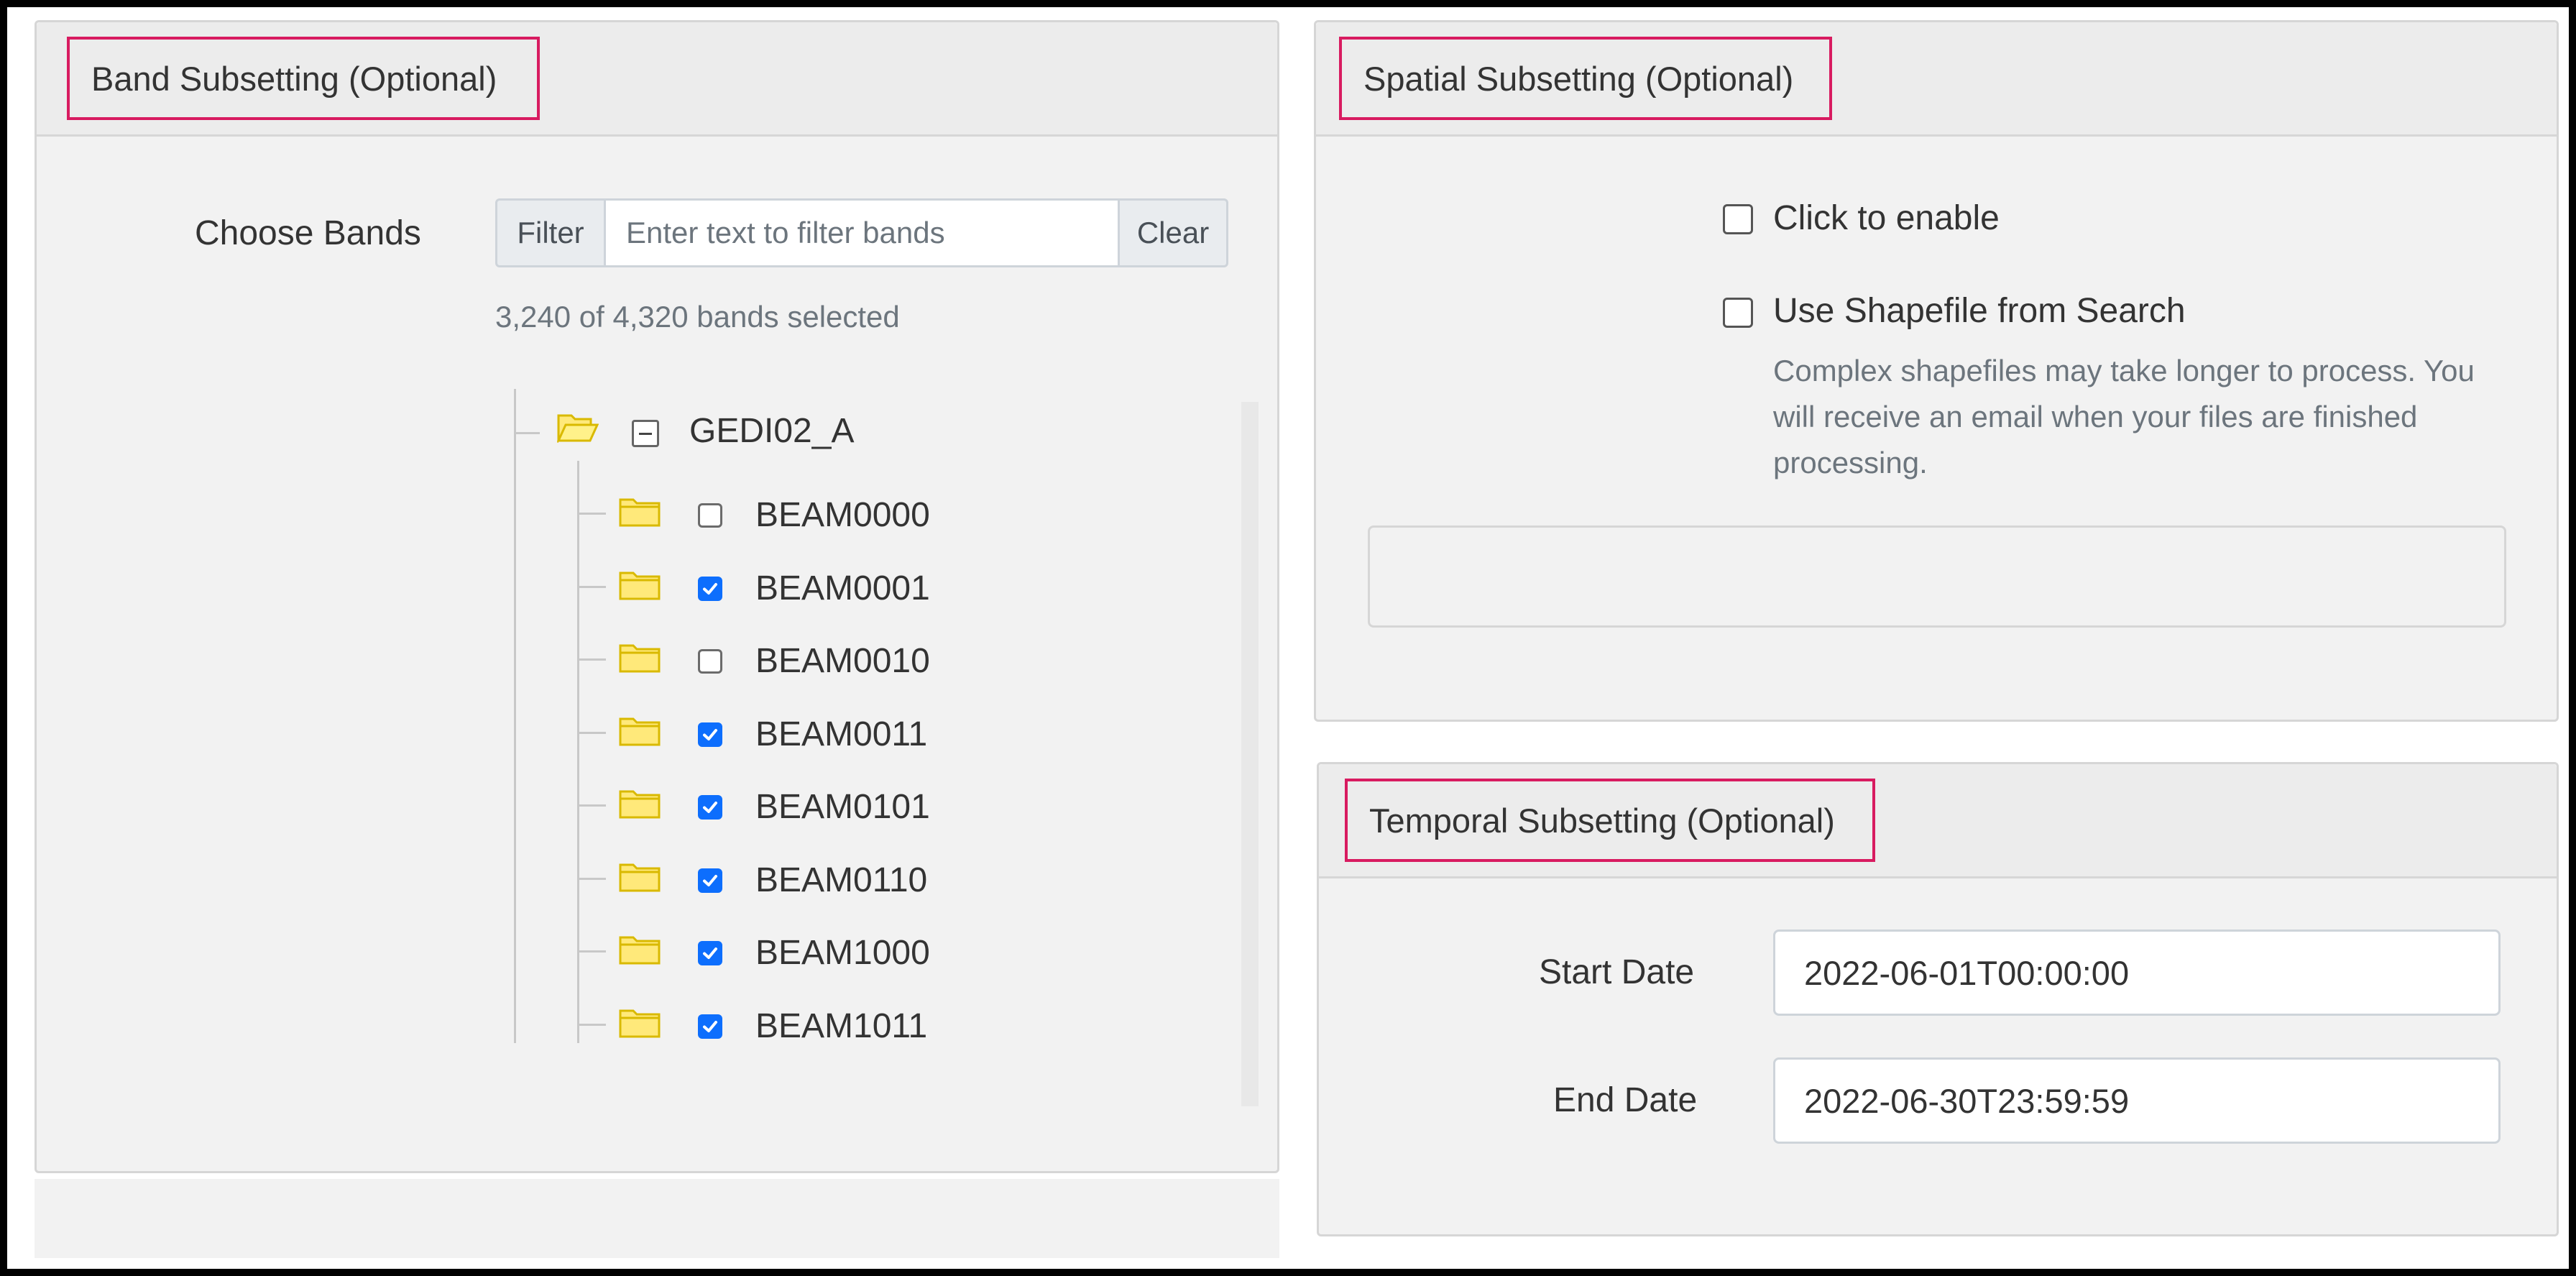 The image size is (2576, 1276). Describe the element at coordinates (2137, 1100) in the screenshot. I see `end-date-input` at that location.